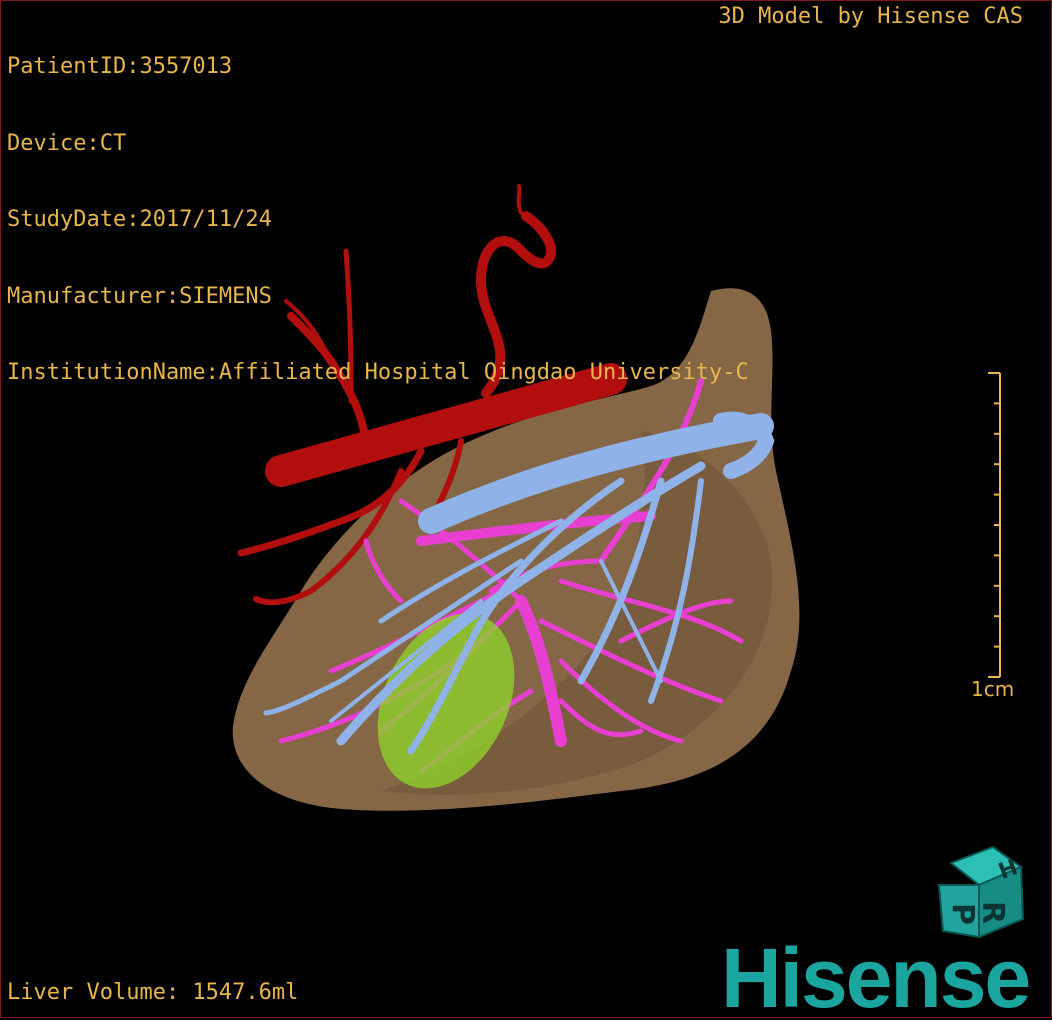  I want to click on manufacturer: Manufacturer:SIEMENS, so click(139, 296).